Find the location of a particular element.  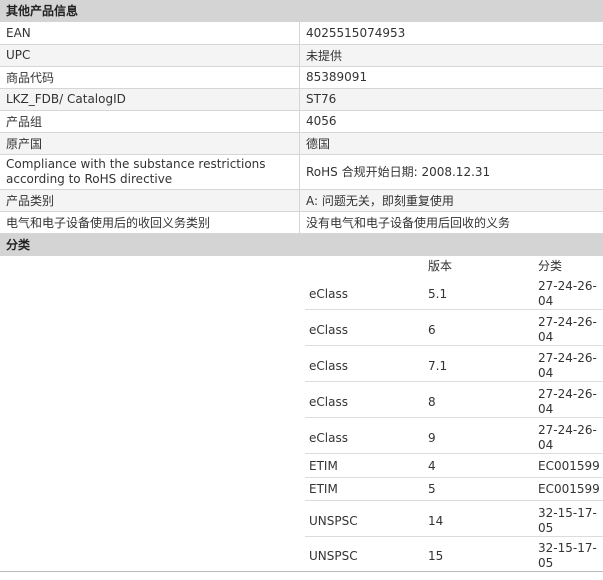

version-cell: 9 is located at coordinates (432, 437).